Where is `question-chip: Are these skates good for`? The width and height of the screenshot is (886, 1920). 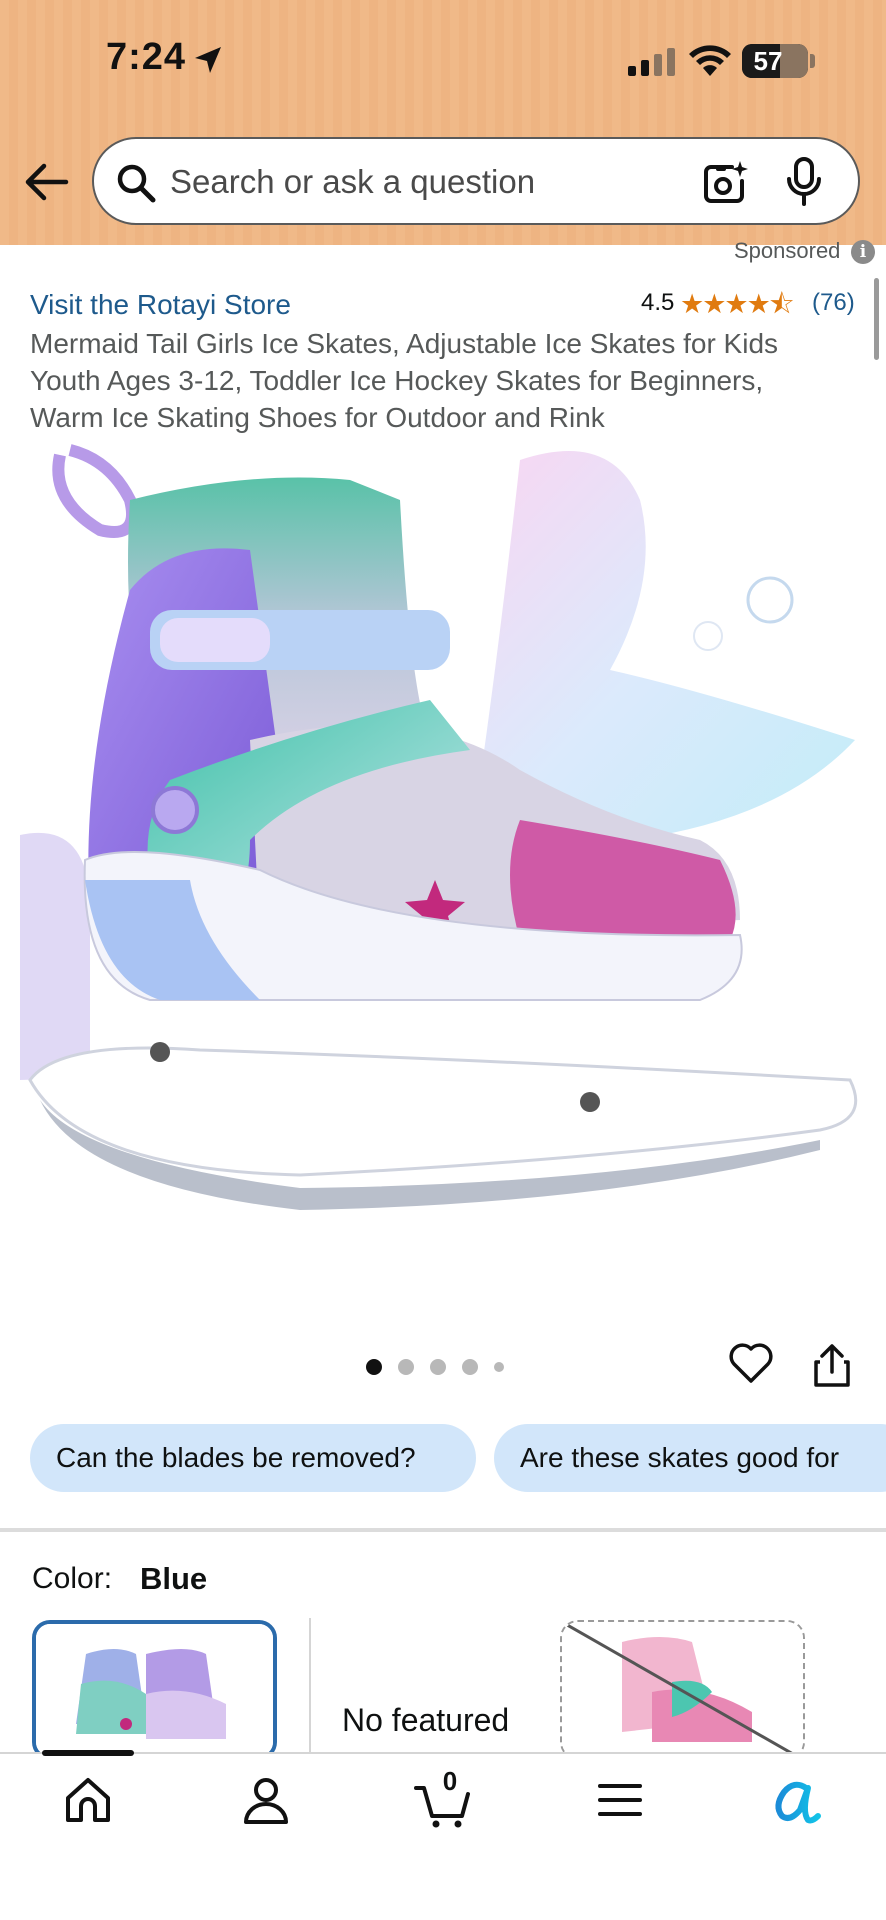 question-chip: Are these skates good for is located at coordinates (690, 1458).